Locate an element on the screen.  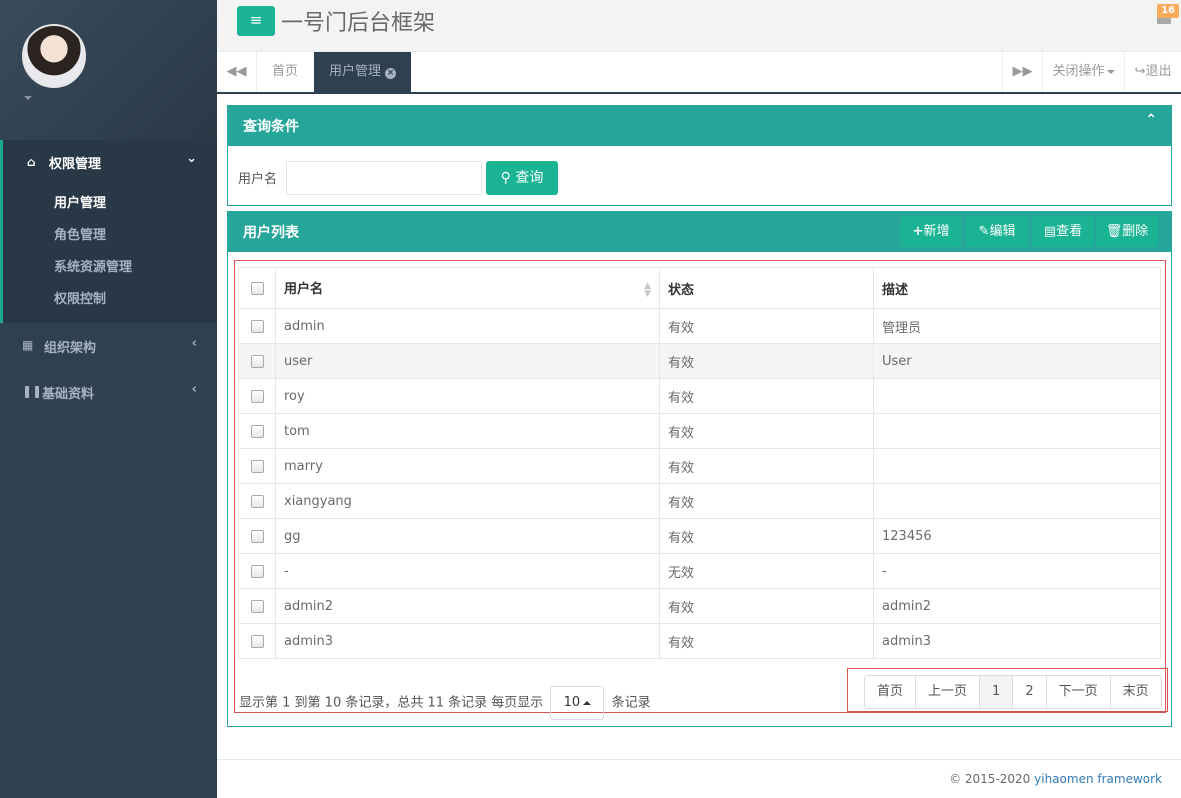
add-button: +新增 is located at coordinates (931, 231).